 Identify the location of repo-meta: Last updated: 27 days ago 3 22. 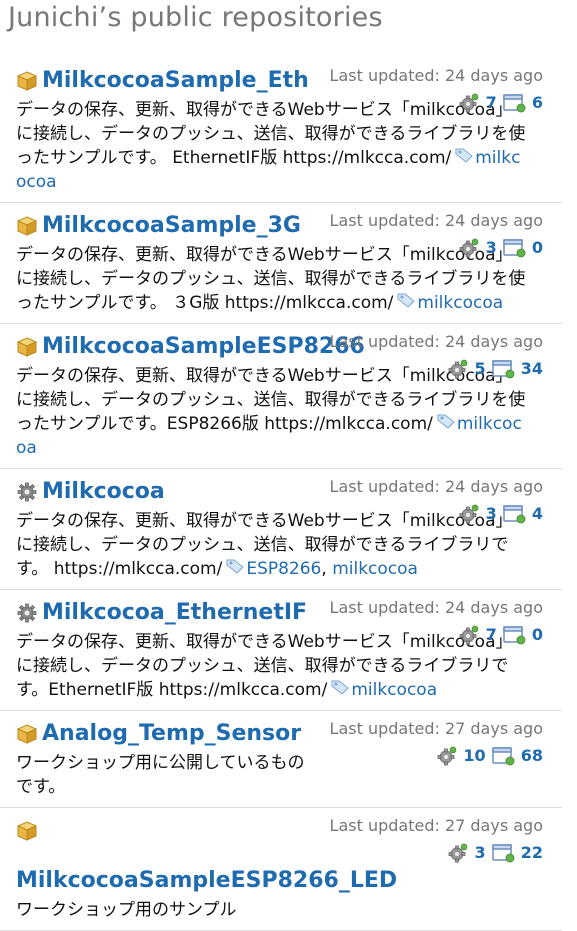
(436, 840).